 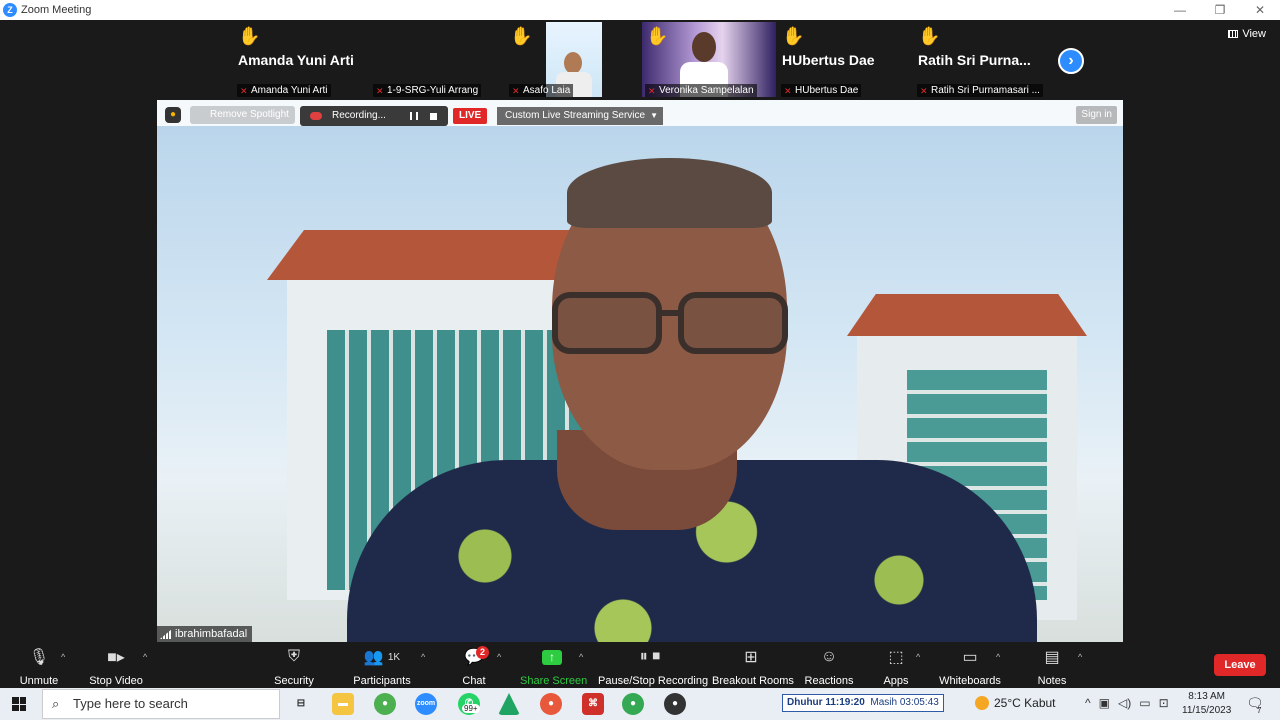 What do you see at coordinates (998, 657) in the screenshot?
I see `whiteboards-options-caret: ^` at bounding box center [998, 657].